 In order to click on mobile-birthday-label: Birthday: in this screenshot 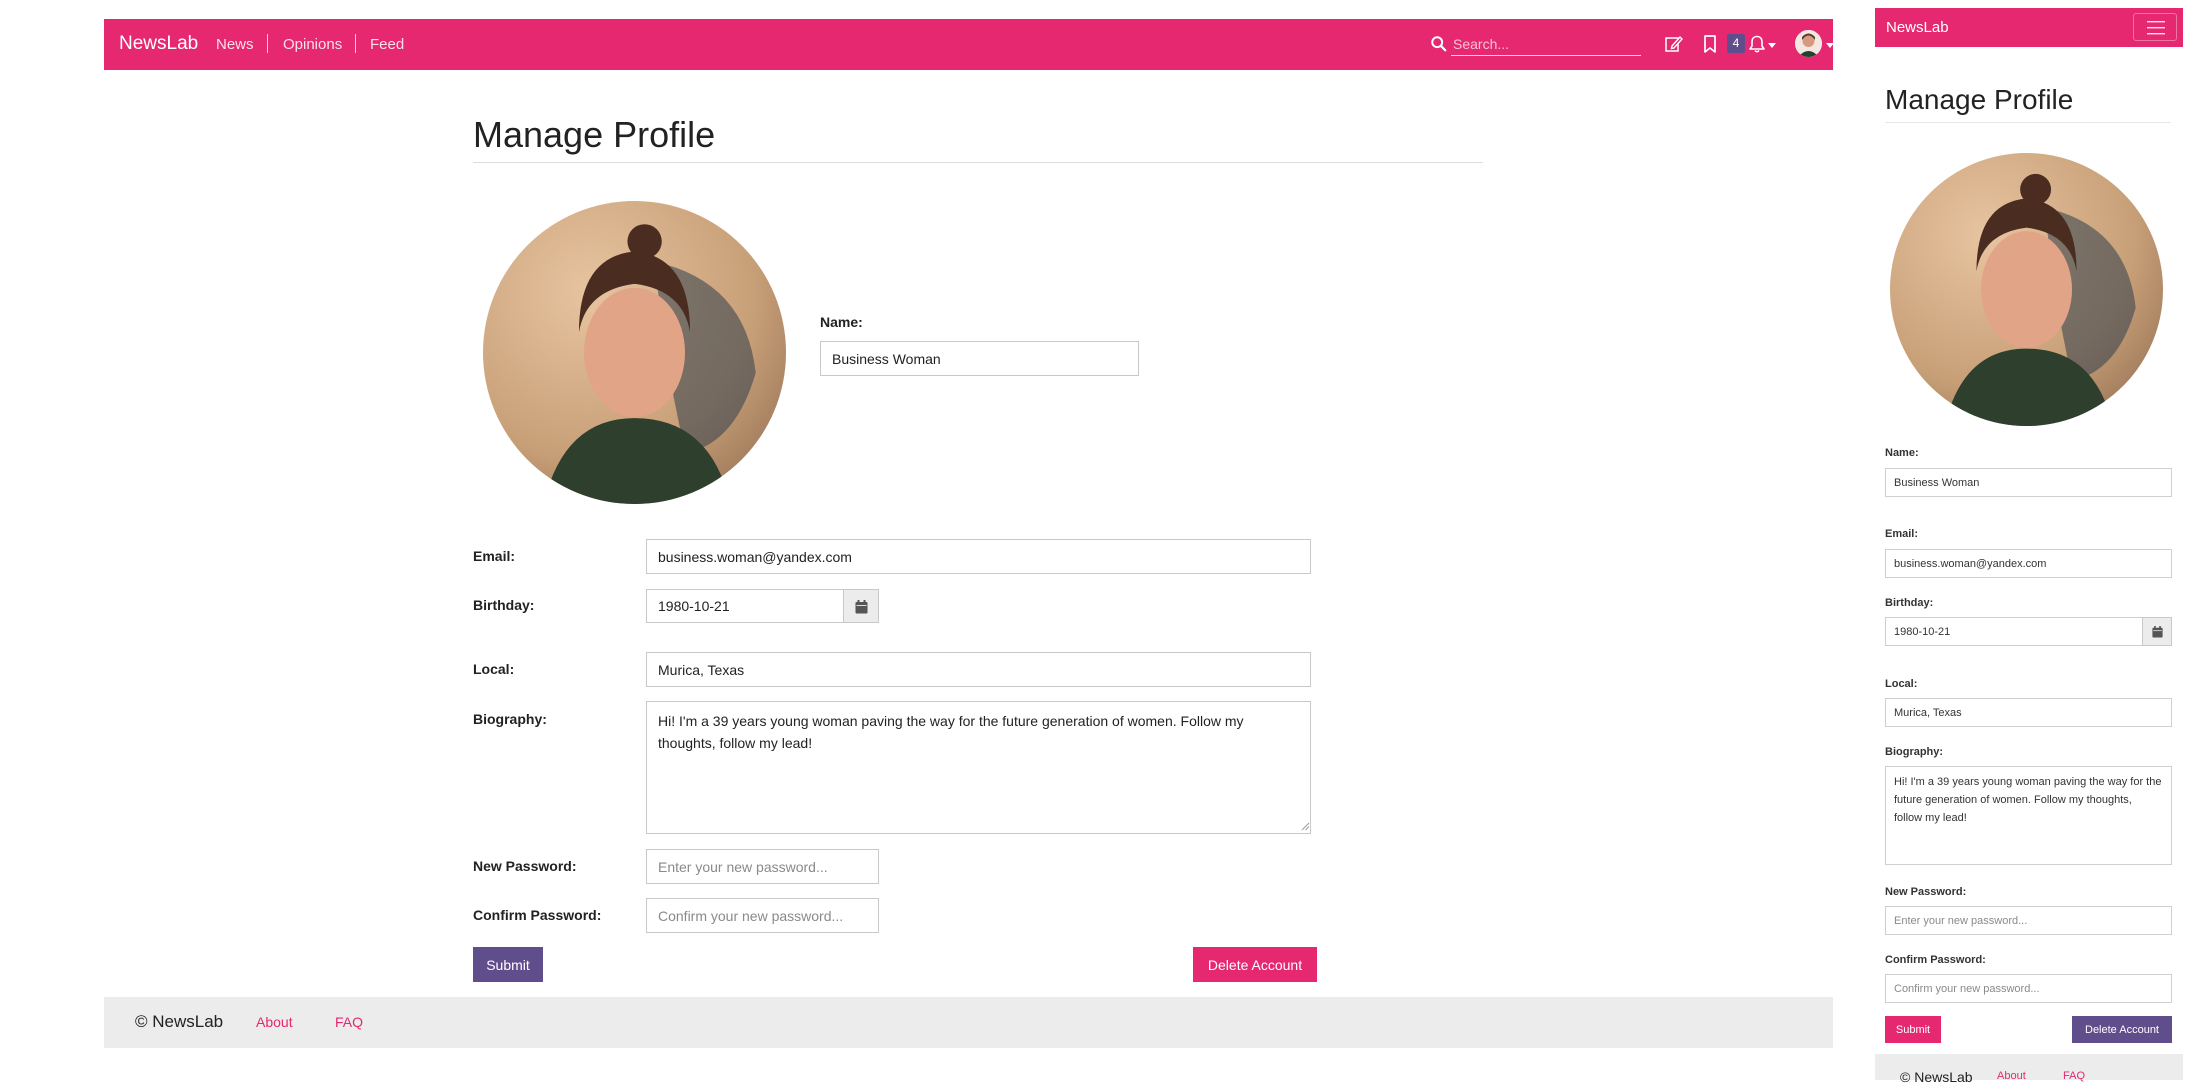, I will do `click(1909, 603)`.